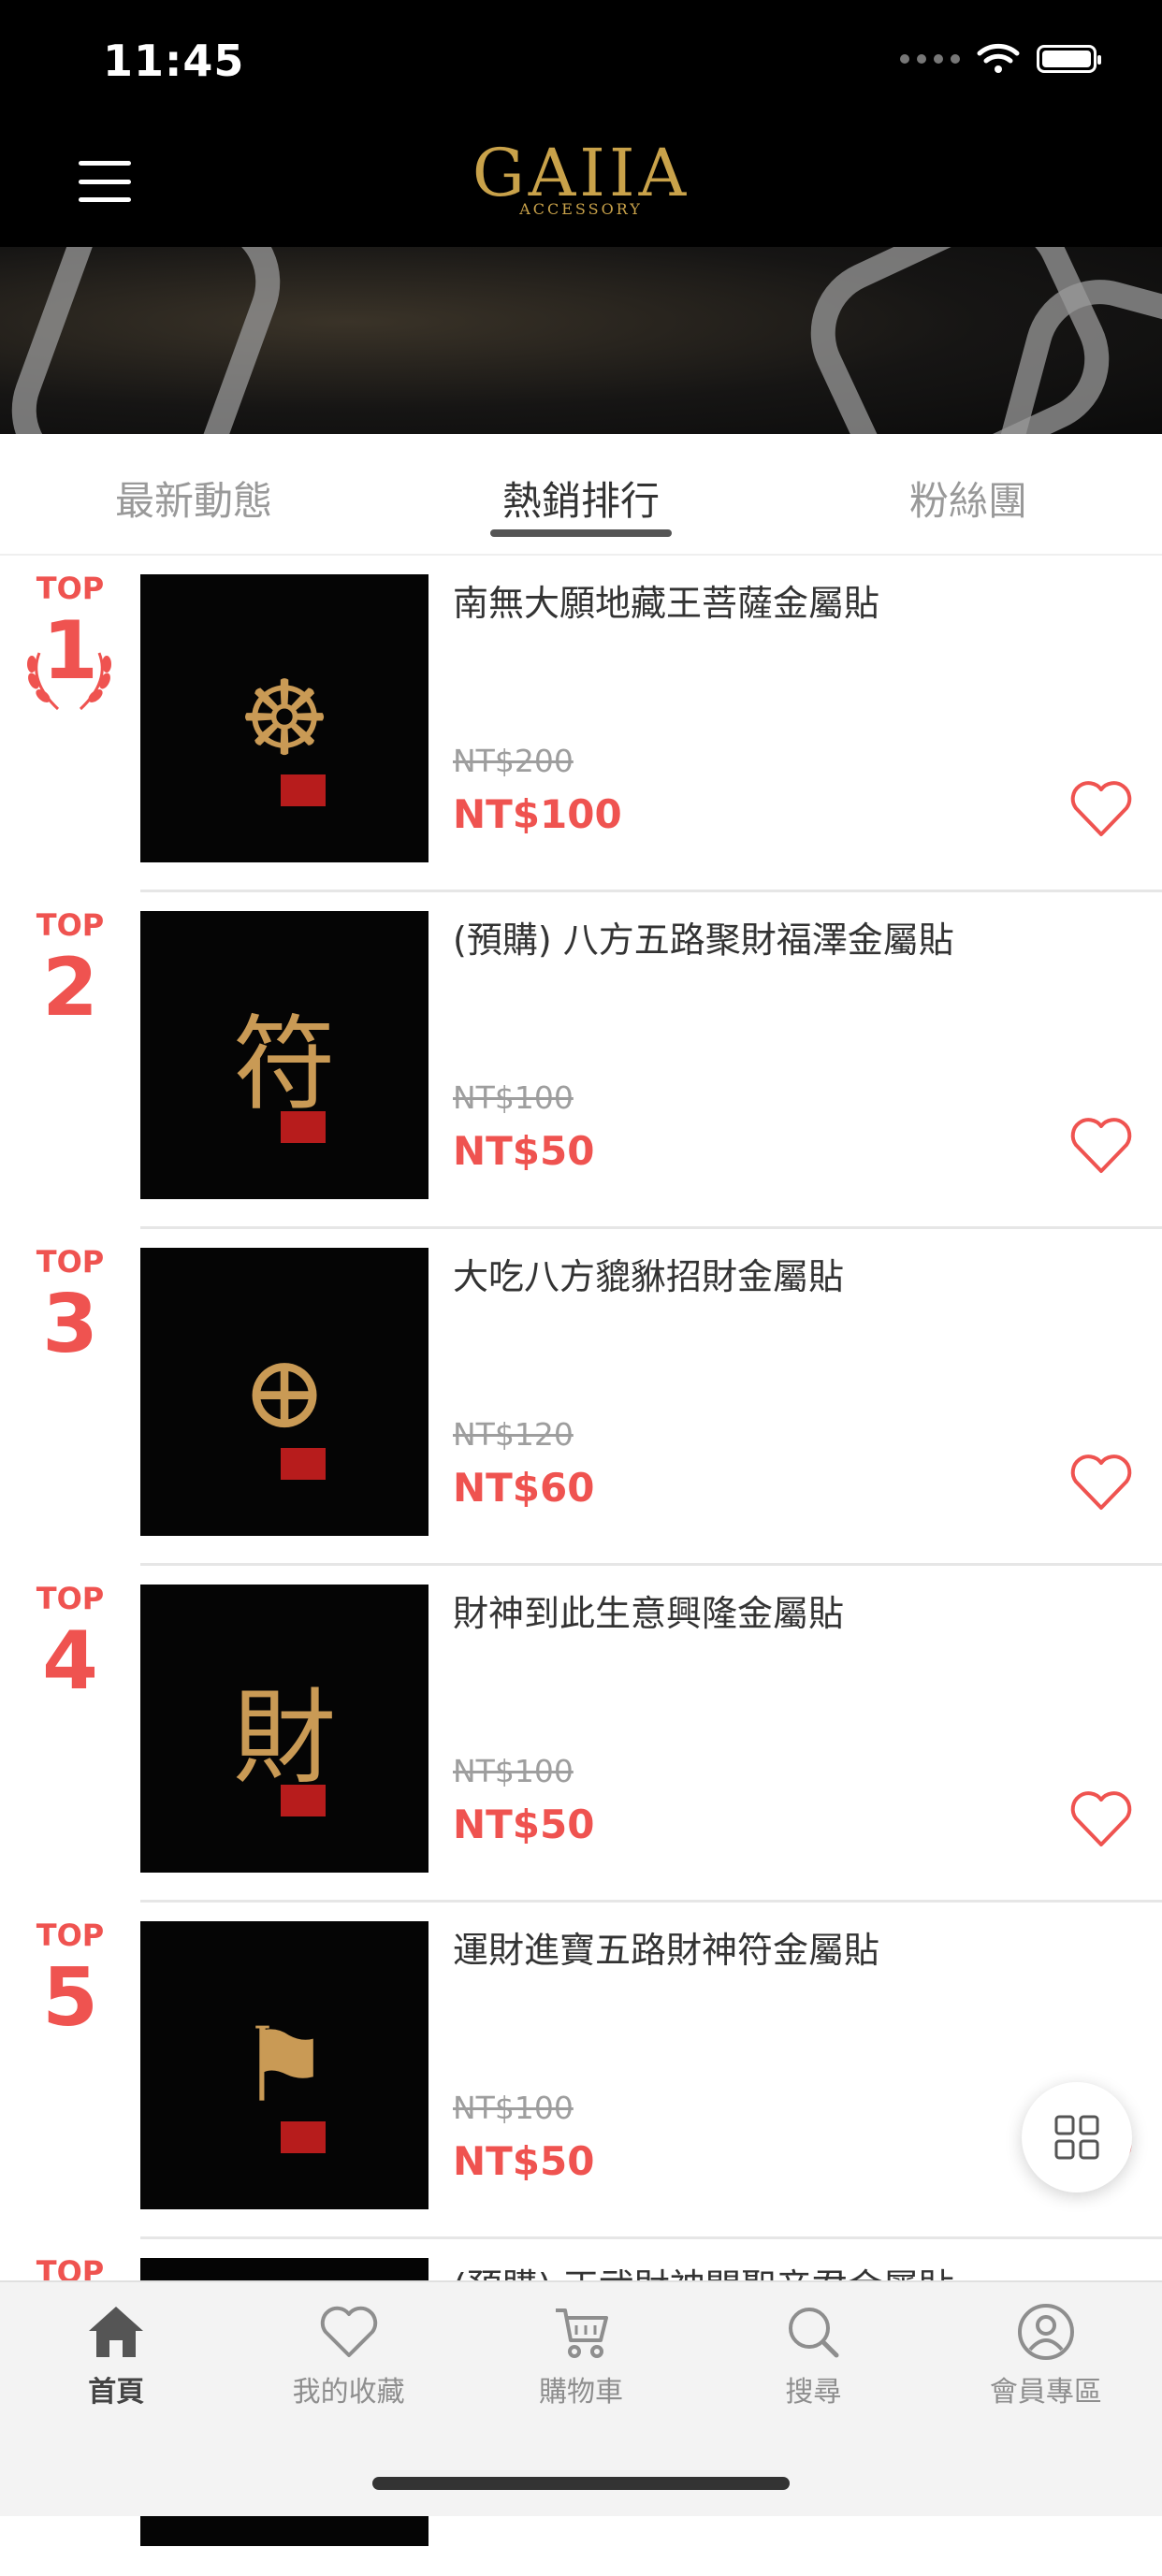  Describe the element at coordinates (930, 59) in the screenshot. I see `signal-icon` at that location.